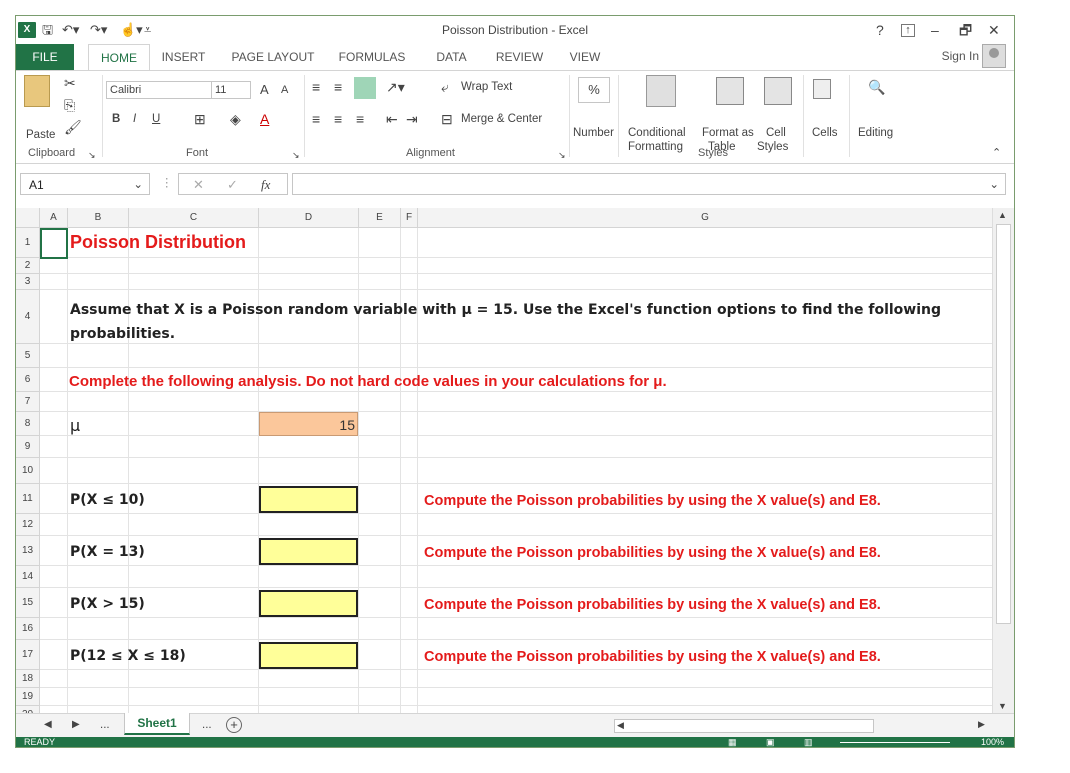 This screenshot has width=1070, height=773. Describe the element at coordinates (360, 119) in the screenshot. I see `align-right-icon: ≡` at that location.